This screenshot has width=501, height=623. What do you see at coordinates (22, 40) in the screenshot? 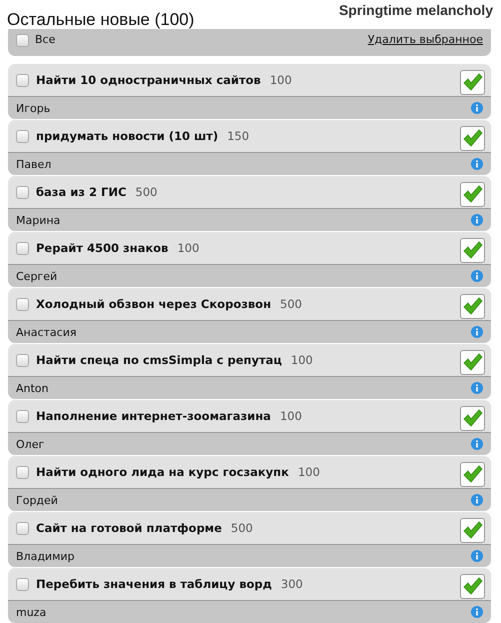
I see `select-all-checkbox` at bounding box center [22, 40].